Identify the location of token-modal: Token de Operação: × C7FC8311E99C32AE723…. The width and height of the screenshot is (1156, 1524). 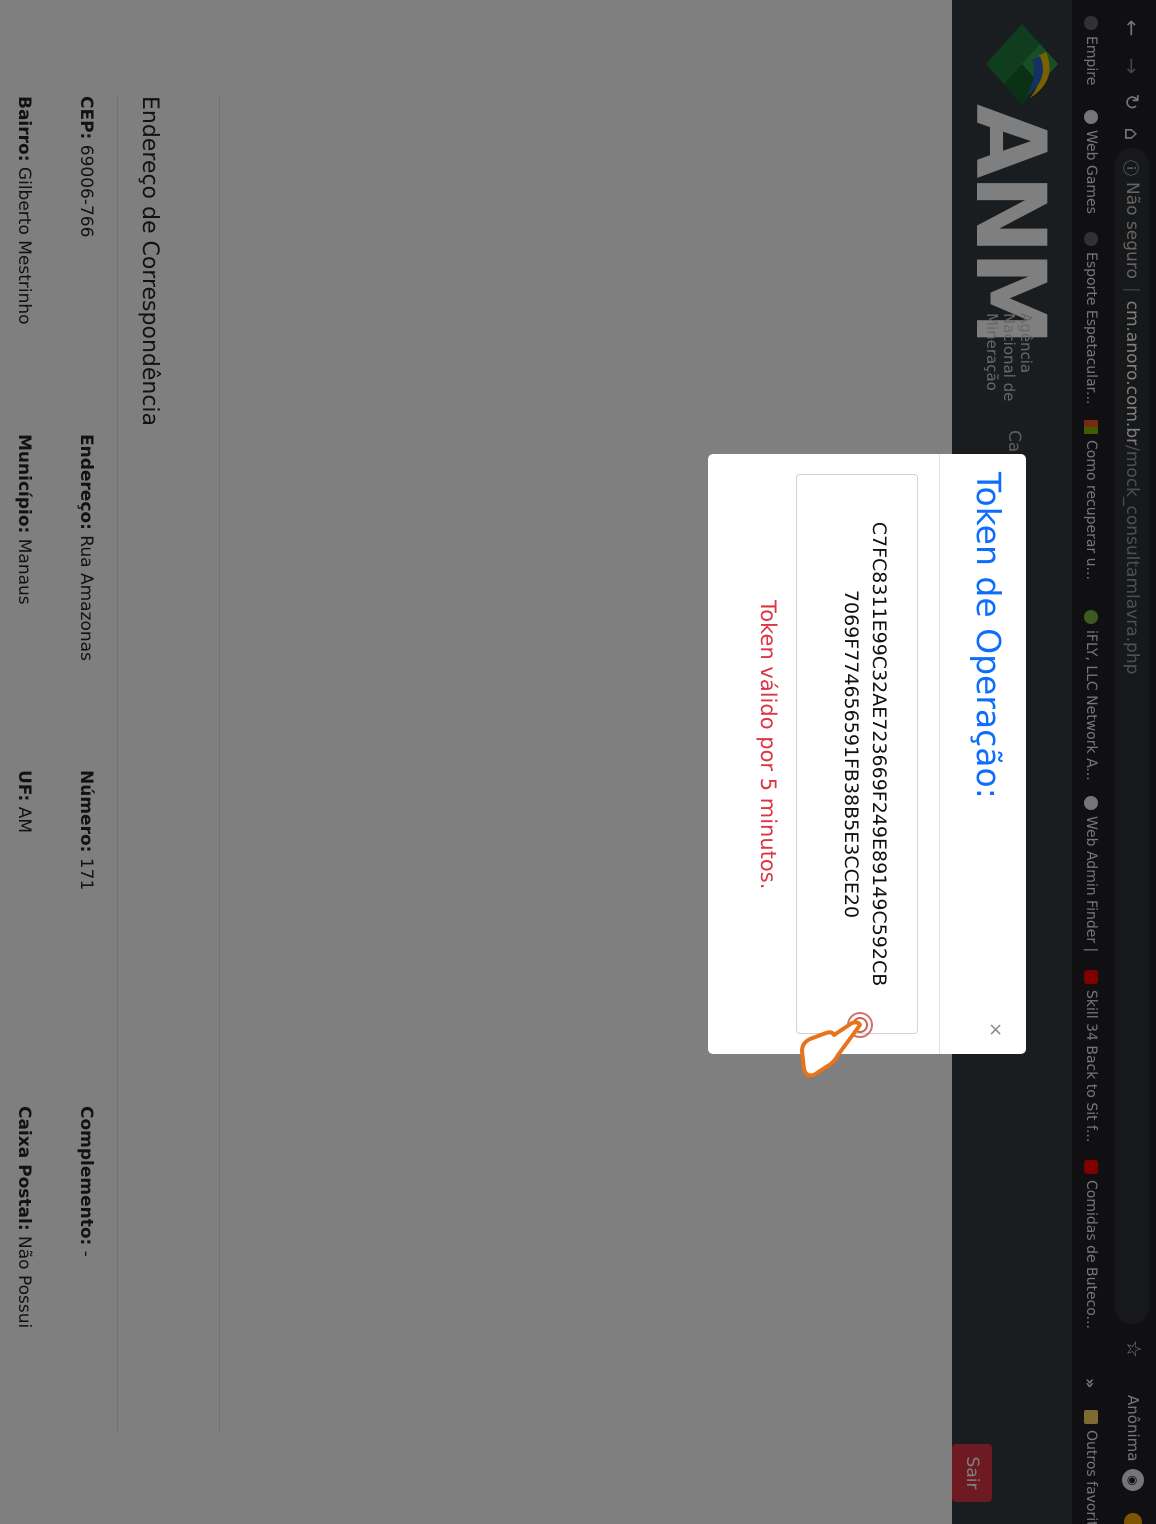
(867, 766).